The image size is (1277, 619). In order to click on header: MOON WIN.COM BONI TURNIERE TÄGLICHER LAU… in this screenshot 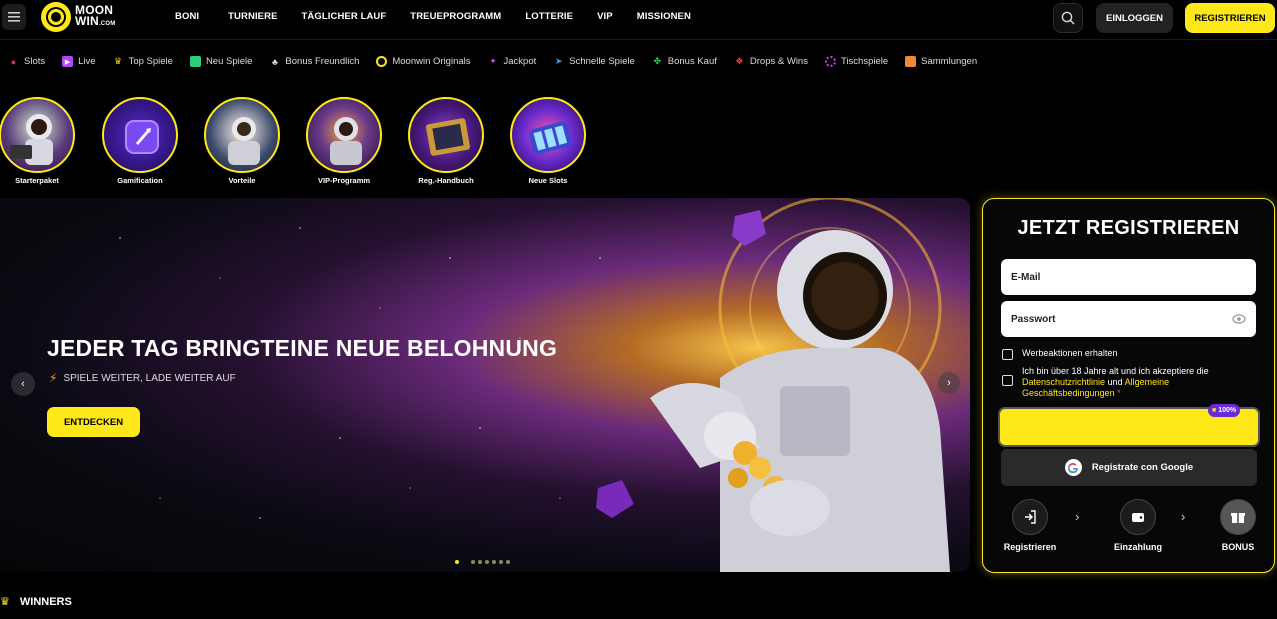, I will do `click(638, 18)`.